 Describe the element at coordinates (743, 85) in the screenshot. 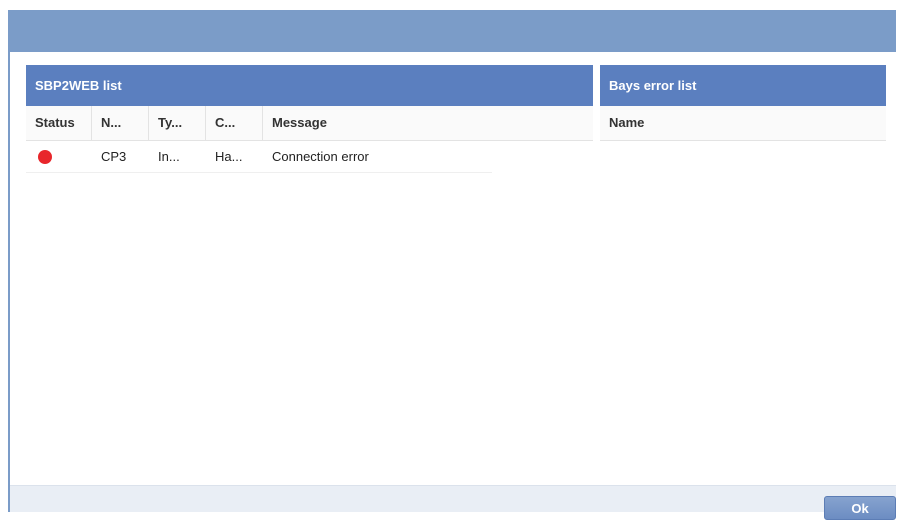

I see `bays-error-panel-title: Bays error list` at that location.